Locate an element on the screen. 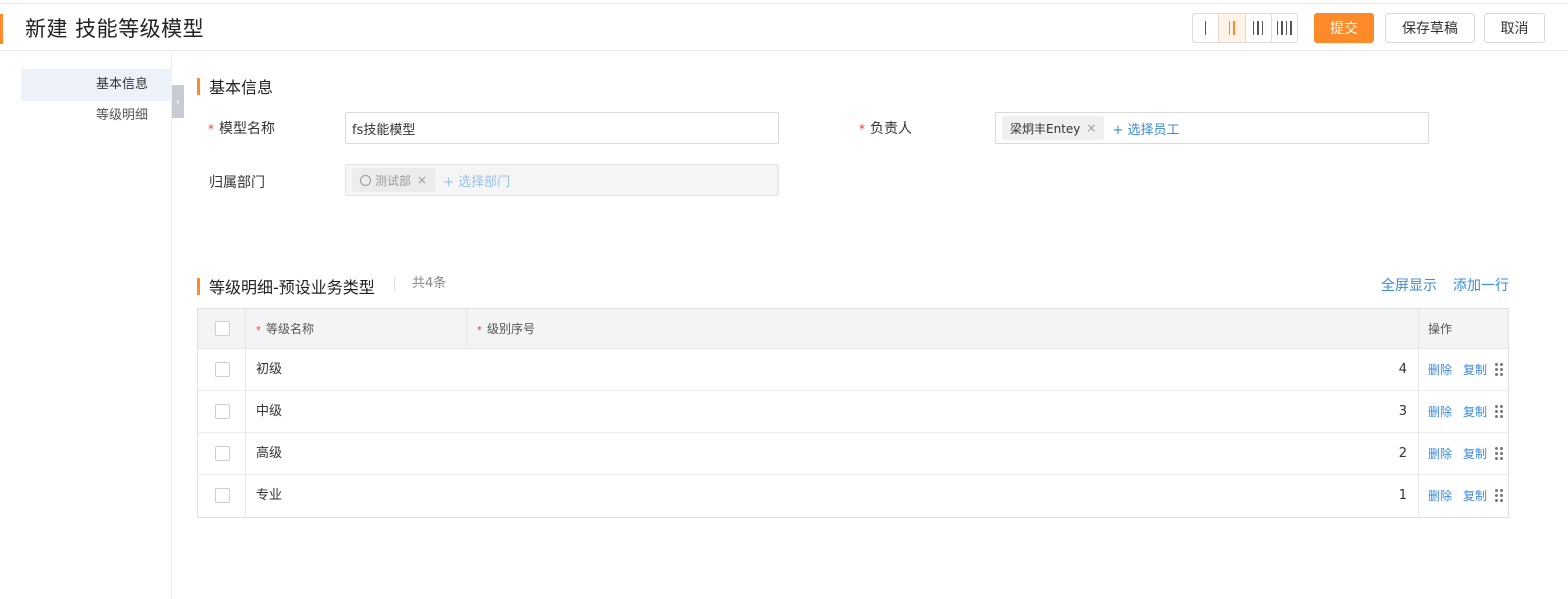 The width and height of the screenshot is (1568, 599). owner-label: * 负责人 is located at coordinates (885, 128).